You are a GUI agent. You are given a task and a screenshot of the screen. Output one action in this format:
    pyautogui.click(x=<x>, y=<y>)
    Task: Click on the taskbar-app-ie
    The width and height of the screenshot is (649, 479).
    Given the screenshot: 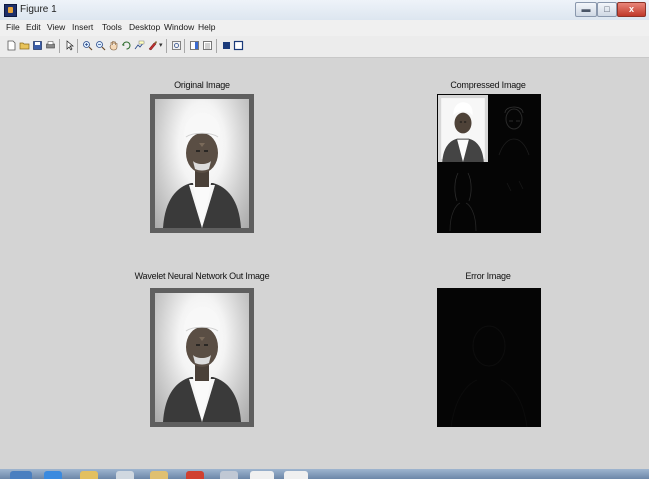 What is the action you would take?
    pyautogui.click(x=53, y=475)
    